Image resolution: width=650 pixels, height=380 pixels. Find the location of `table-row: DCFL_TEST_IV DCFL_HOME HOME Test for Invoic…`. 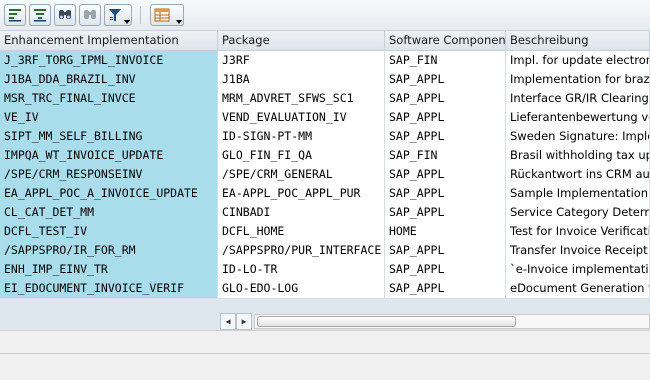

table-row: DCFL_TEST_IV DCFL_HOME HOME Test for Invoic… is located at coordinates (325, 232).